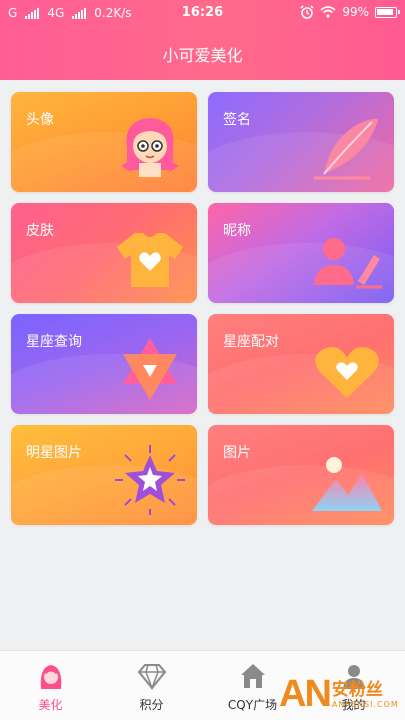 The image size is (405, 720). Describe the element at coordinates (202, 14) in the screenshot. I see `status-bar: G 4G 0.2K/s 16:26 99%` at that location.